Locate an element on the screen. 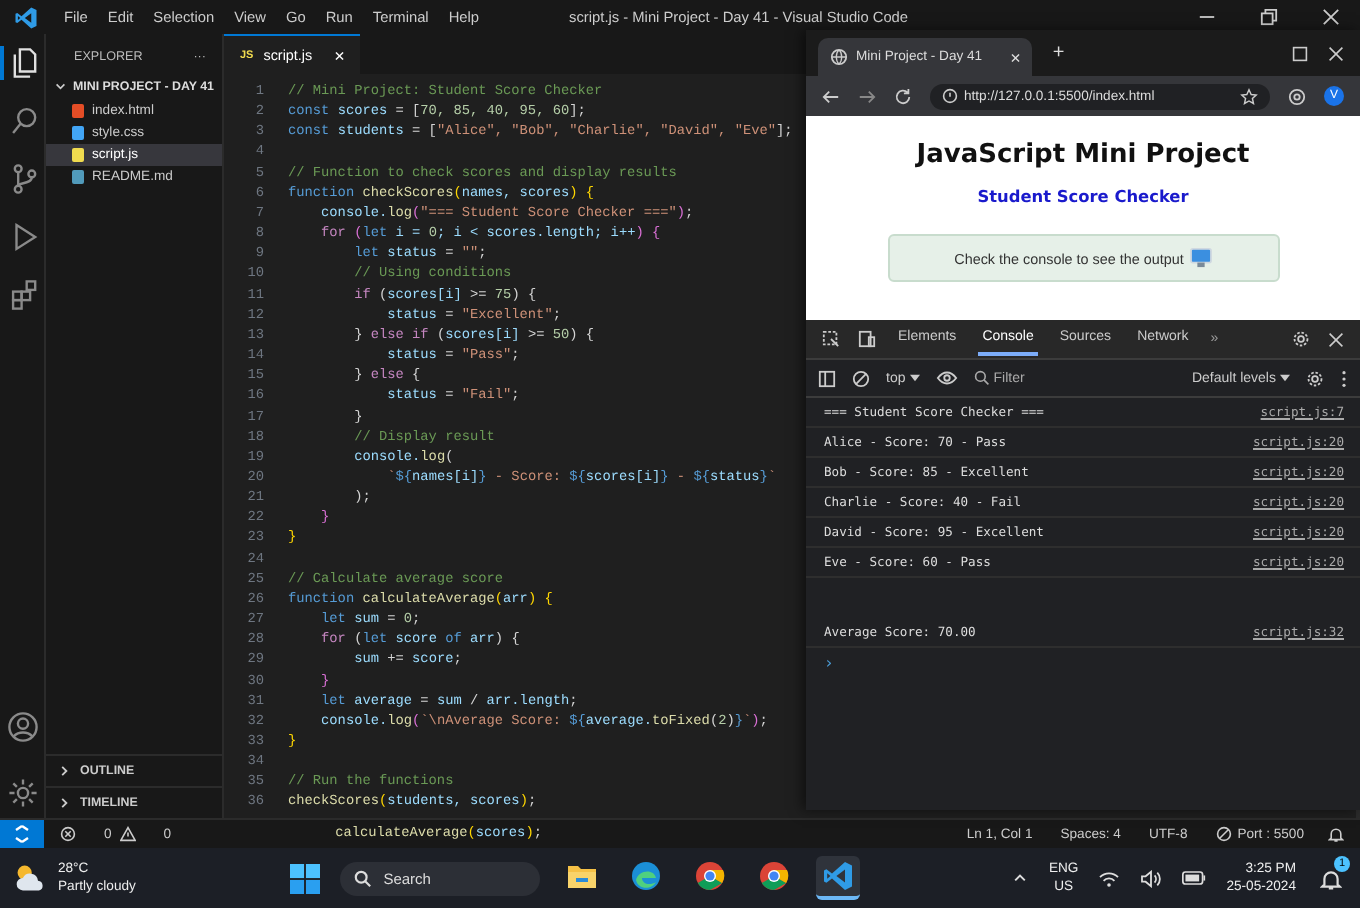  error-icon is located at coordinates (68, 834).